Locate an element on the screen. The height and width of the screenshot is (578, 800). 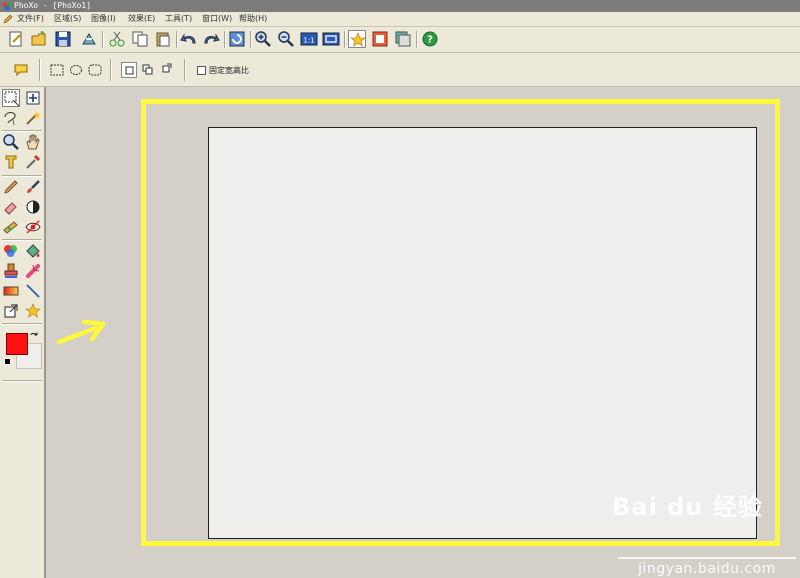
text-tool is located at coordinates (11, 162).